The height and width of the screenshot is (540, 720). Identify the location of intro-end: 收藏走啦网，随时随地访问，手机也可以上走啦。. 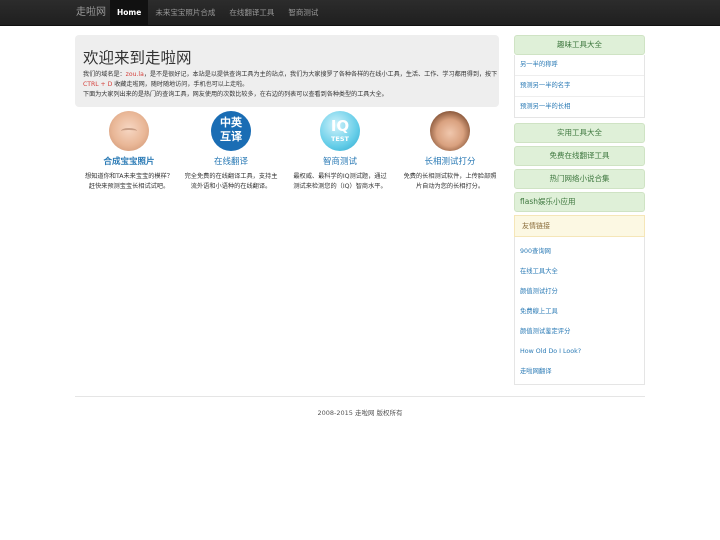
(181, 84).